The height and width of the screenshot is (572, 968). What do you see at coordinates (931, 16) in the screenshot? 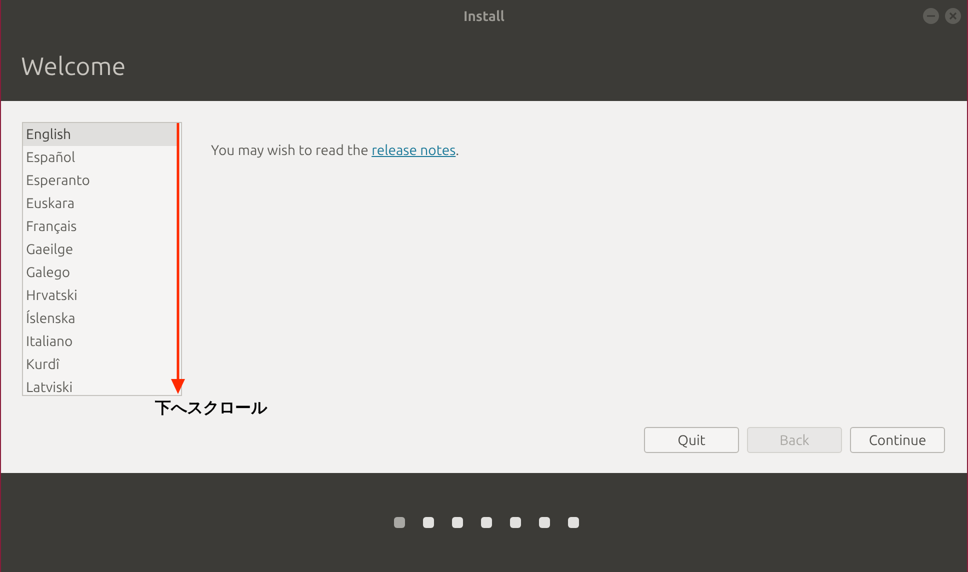
I see `minimize-icon` at bounding box center [931, 16].